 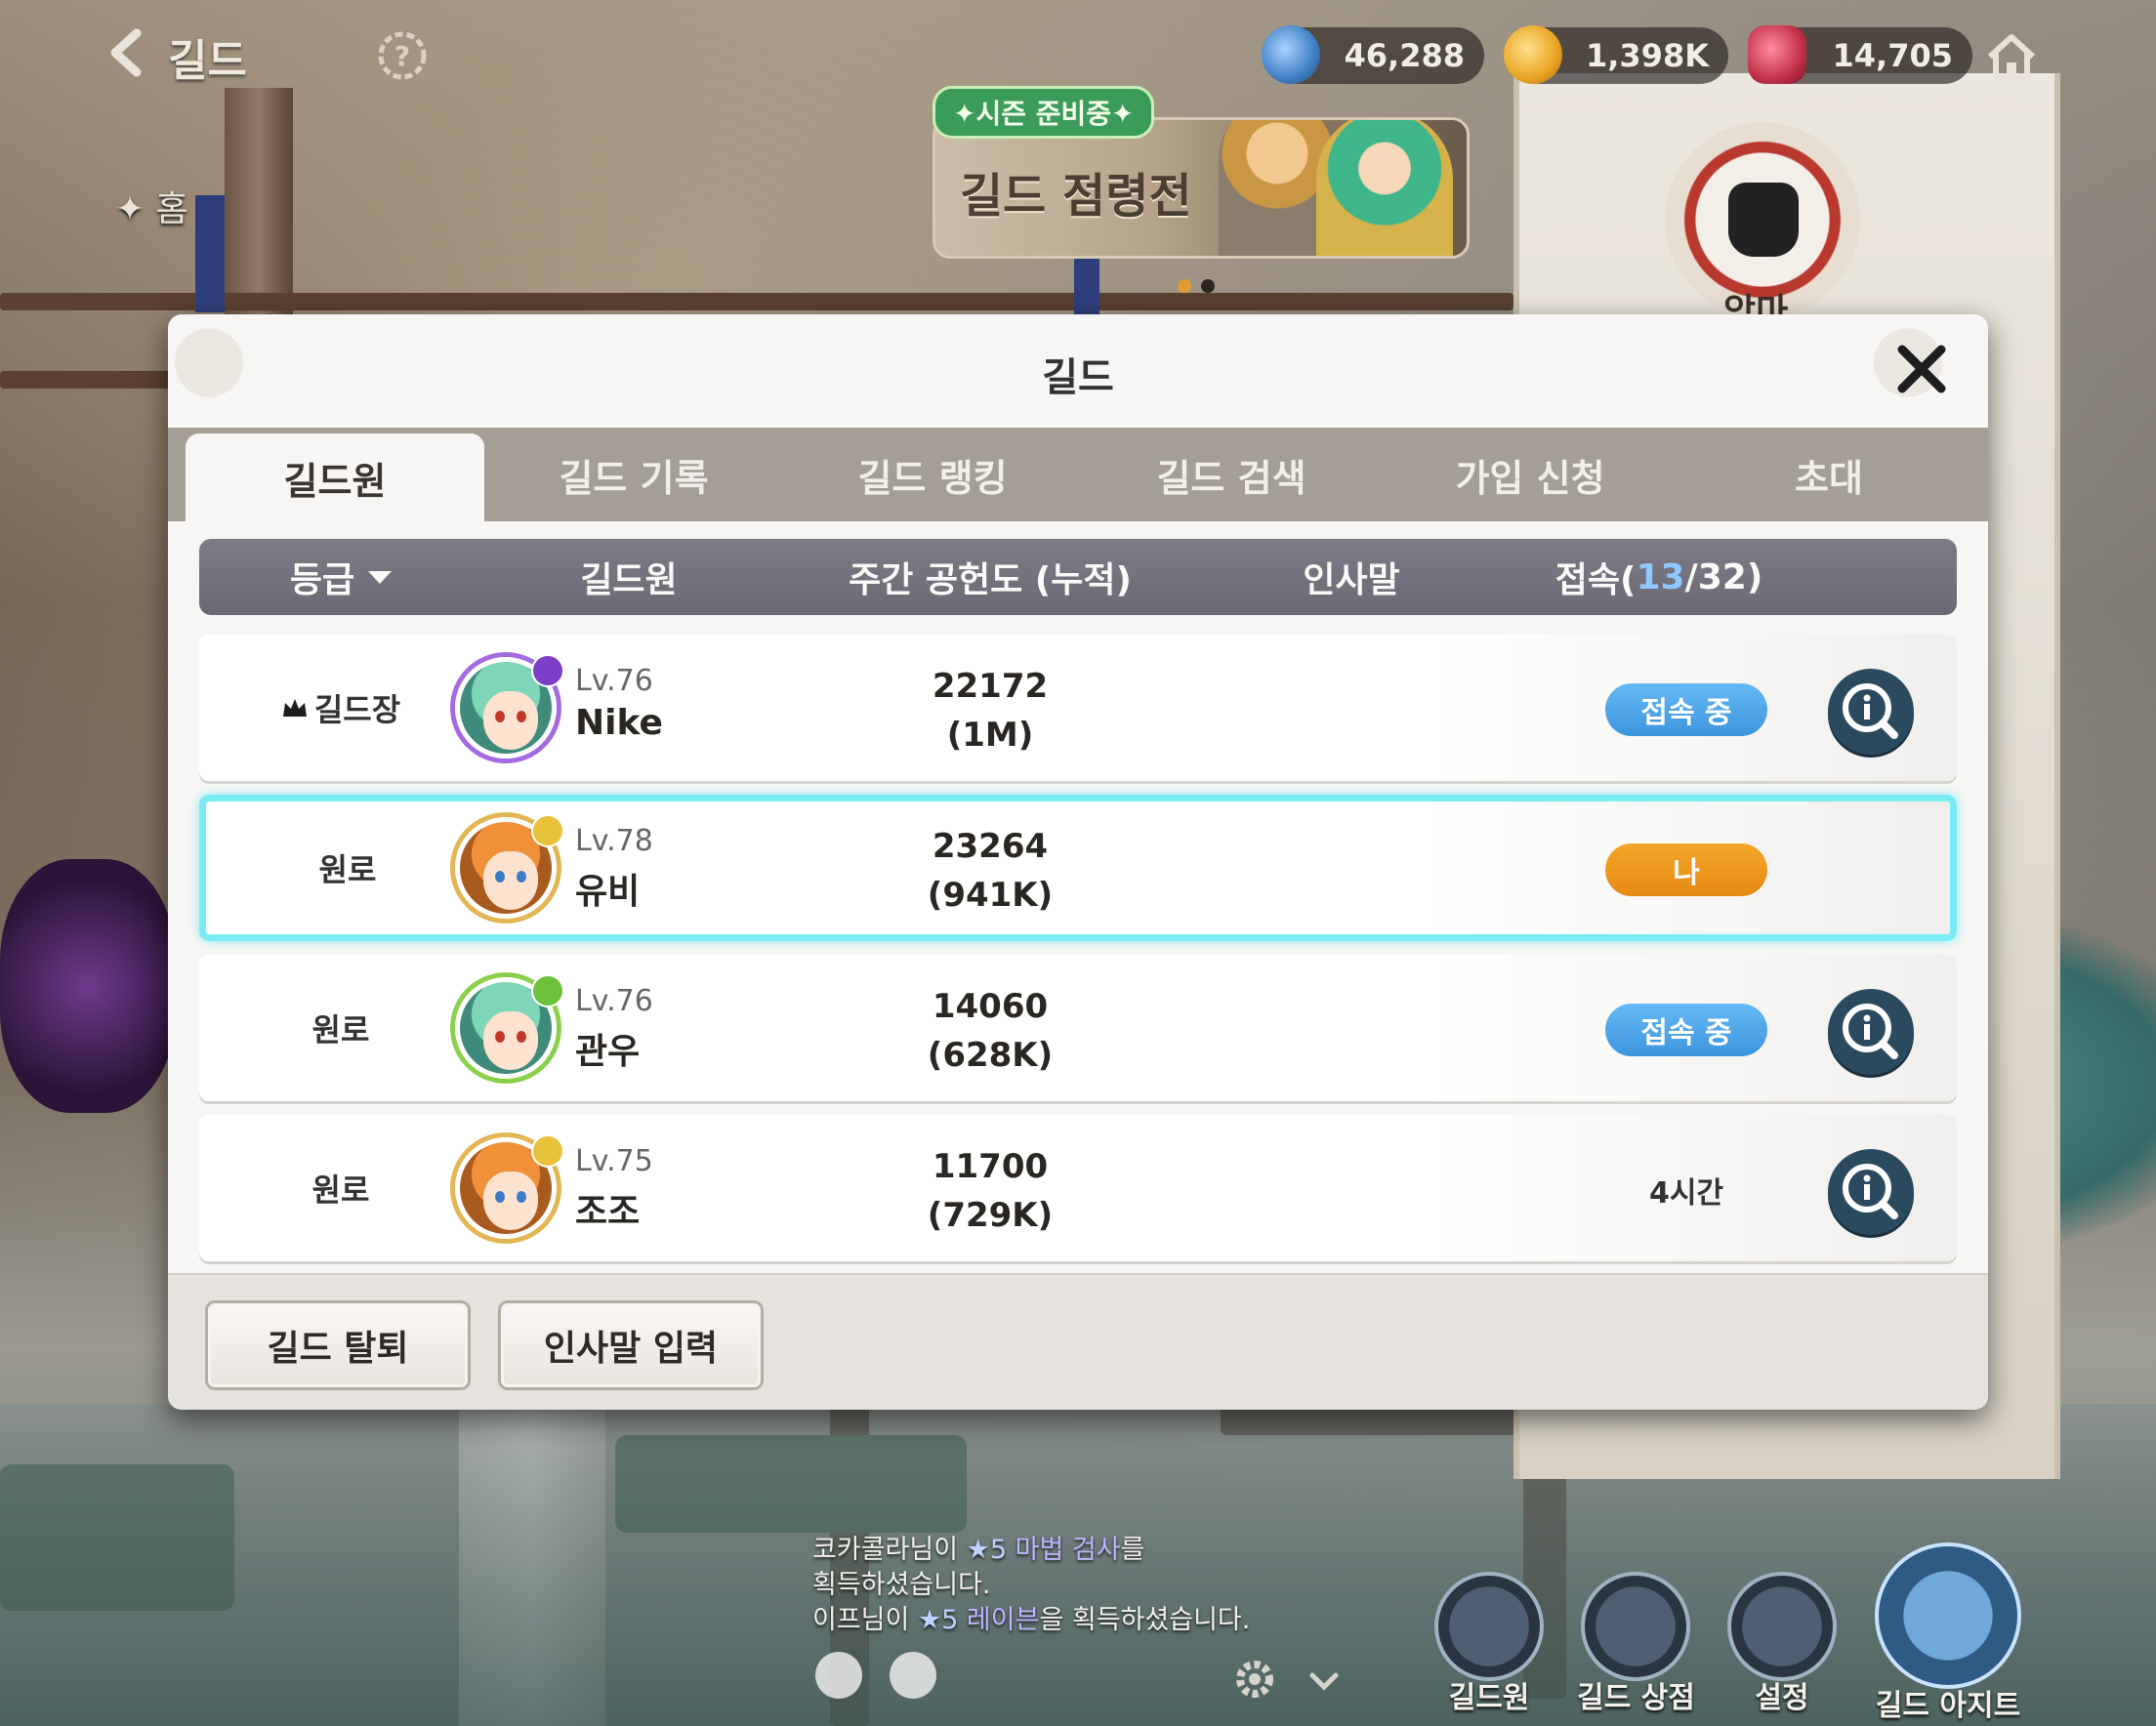 I want to click on settings-gear-icon, so click(x=1782, y=1626).